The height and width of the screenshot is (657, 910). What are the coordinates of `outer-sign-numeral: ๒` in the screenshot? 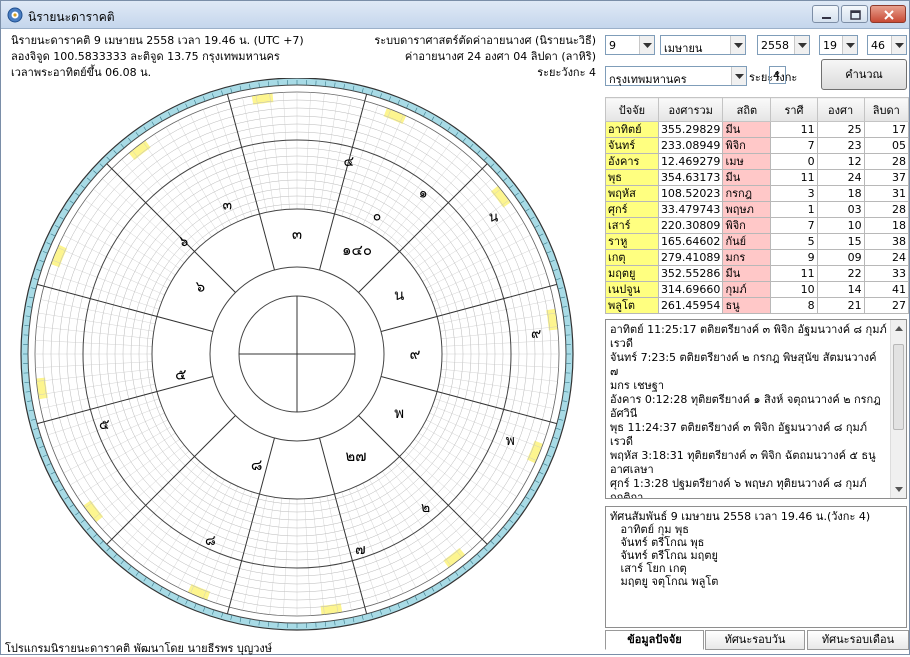 It's located at (425, 508).